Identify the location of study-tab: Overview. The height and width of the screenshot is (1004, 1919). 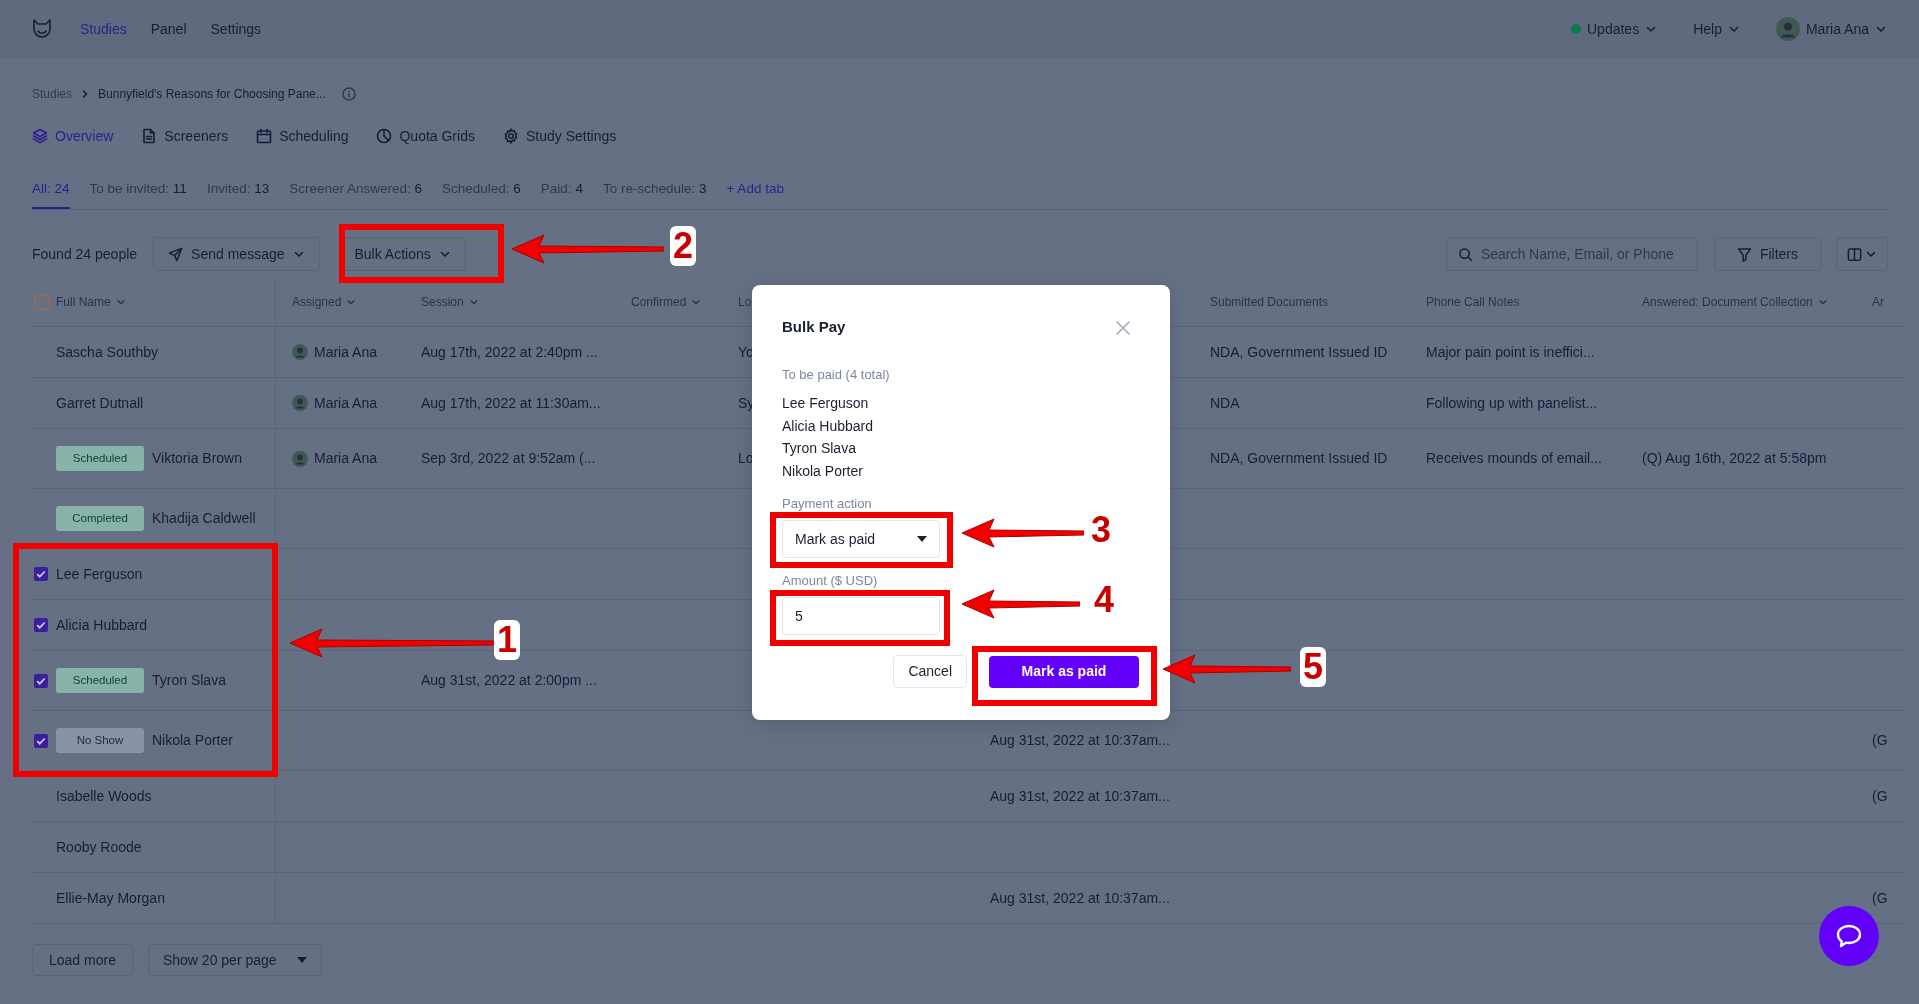
(73, 136).